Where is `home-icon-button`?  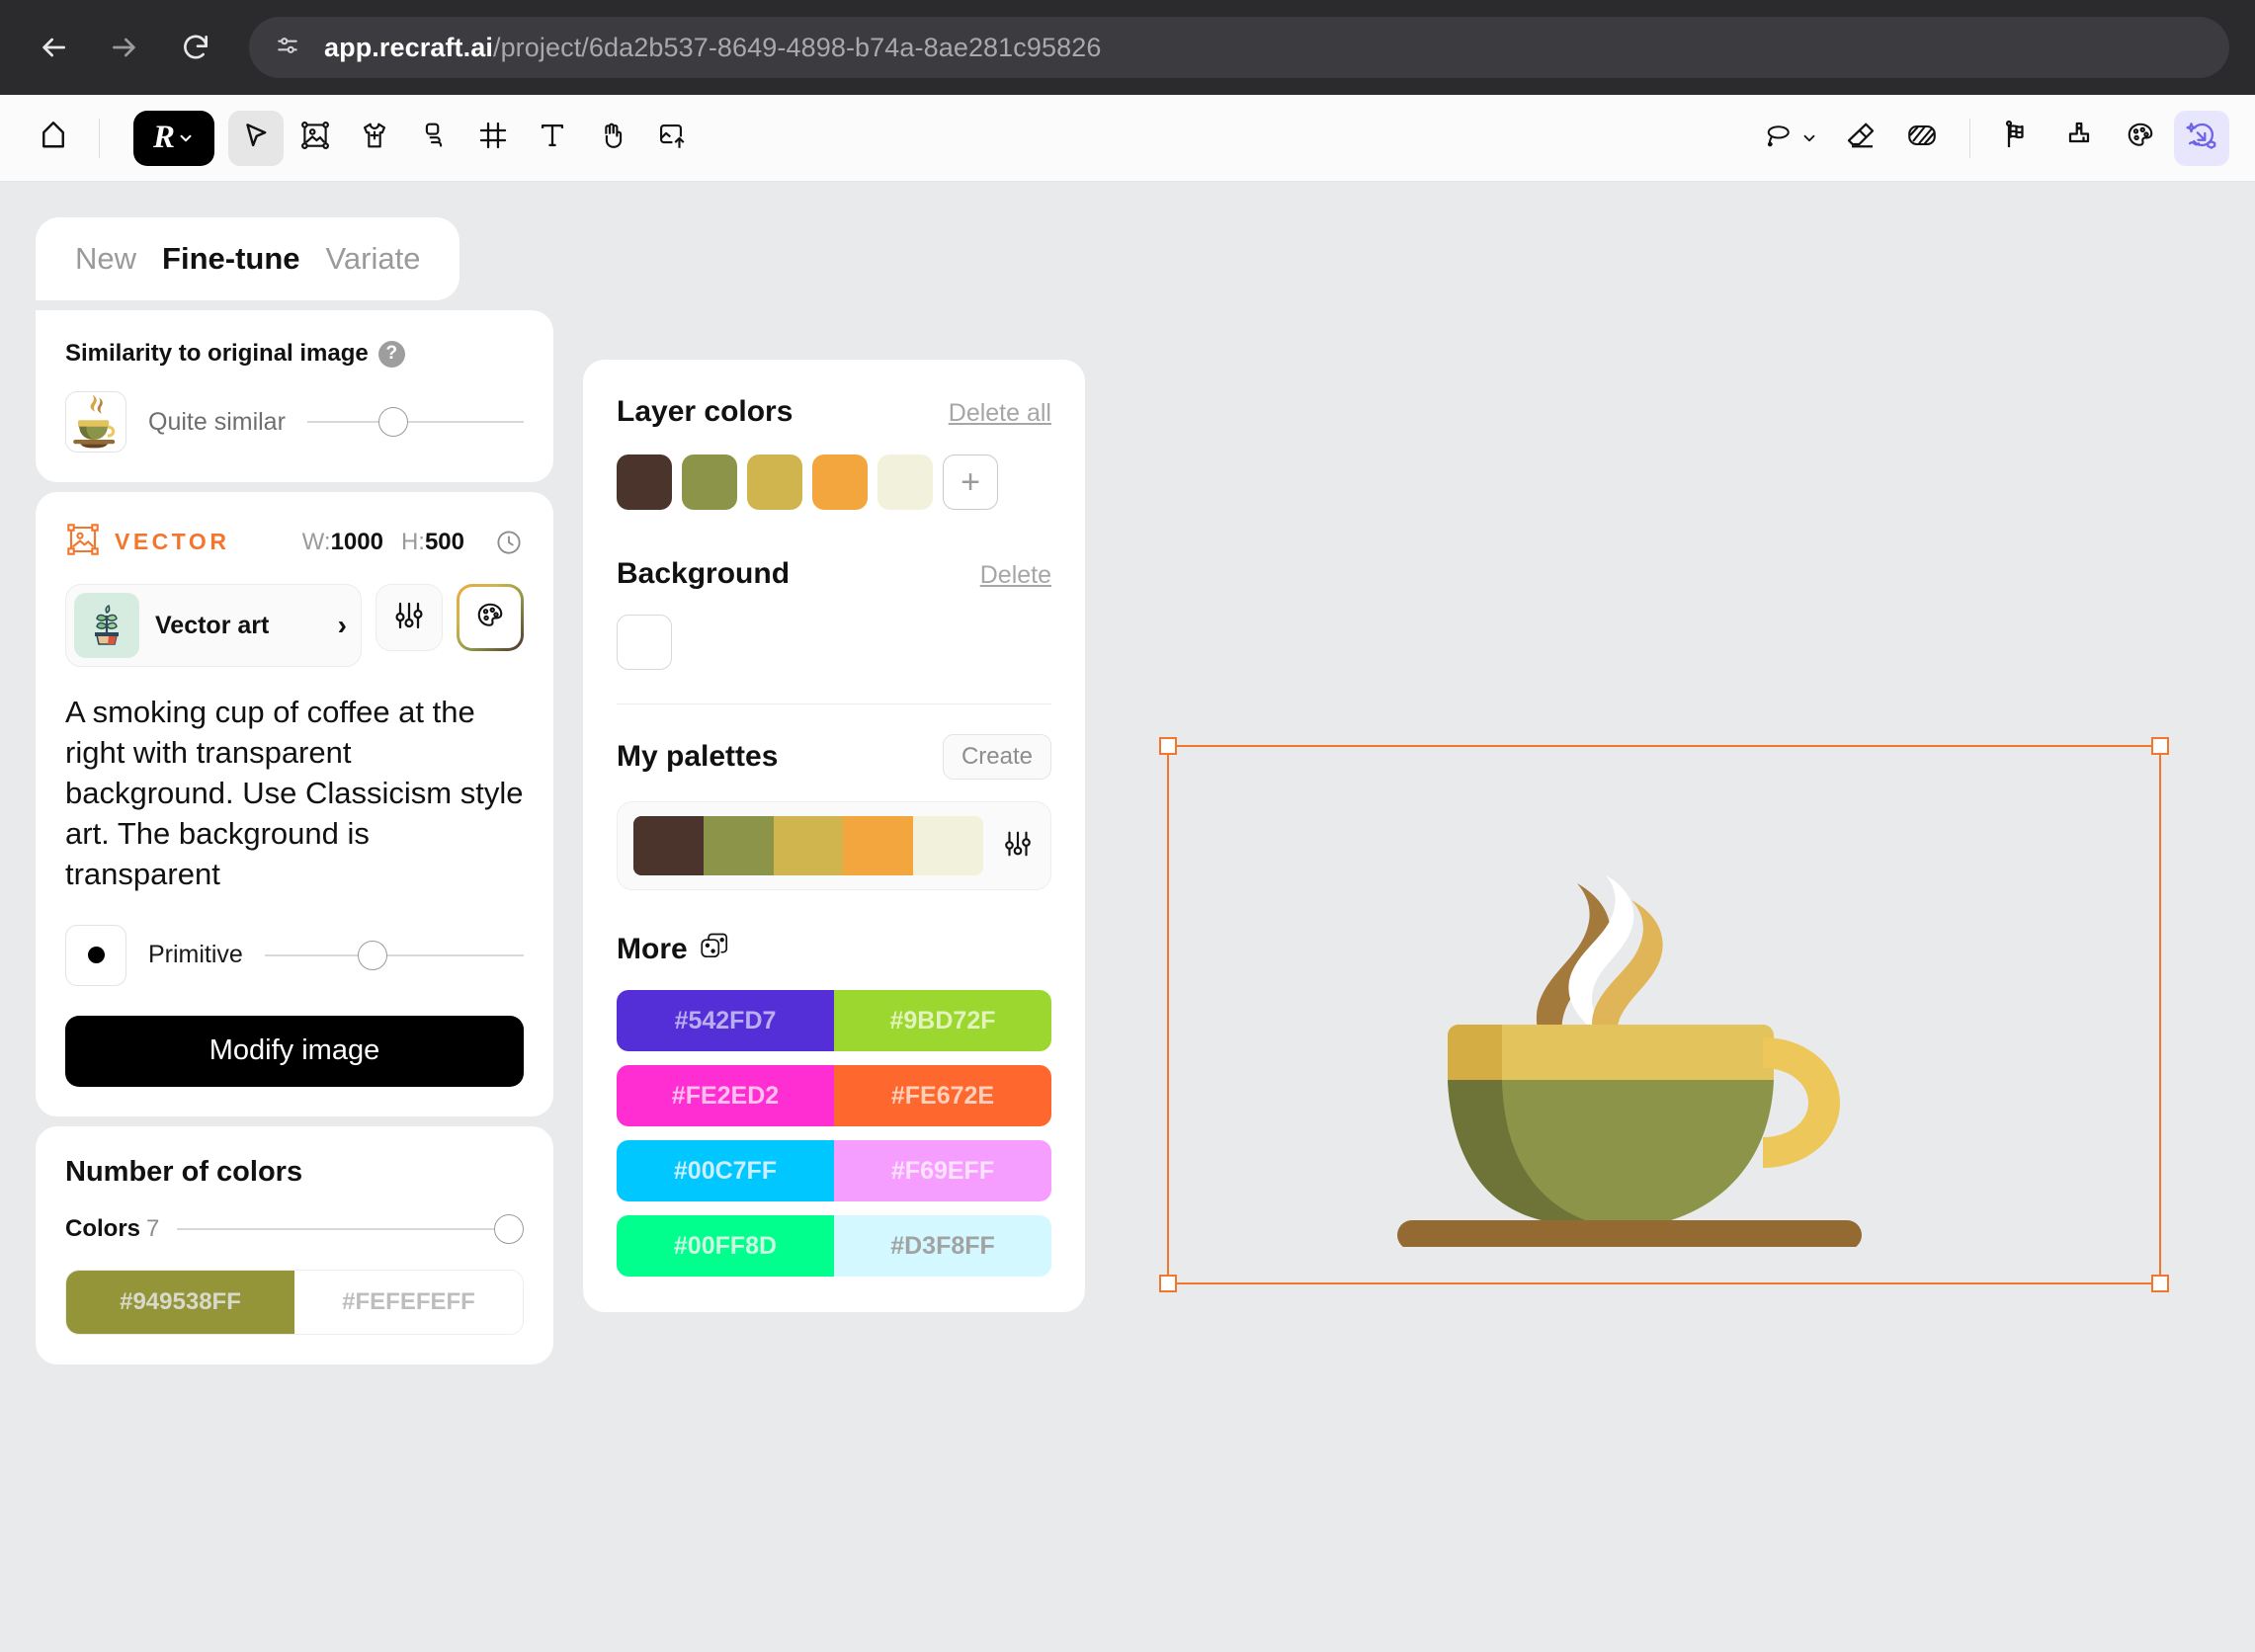
home-icon-button is located at coordinates (53, 138).